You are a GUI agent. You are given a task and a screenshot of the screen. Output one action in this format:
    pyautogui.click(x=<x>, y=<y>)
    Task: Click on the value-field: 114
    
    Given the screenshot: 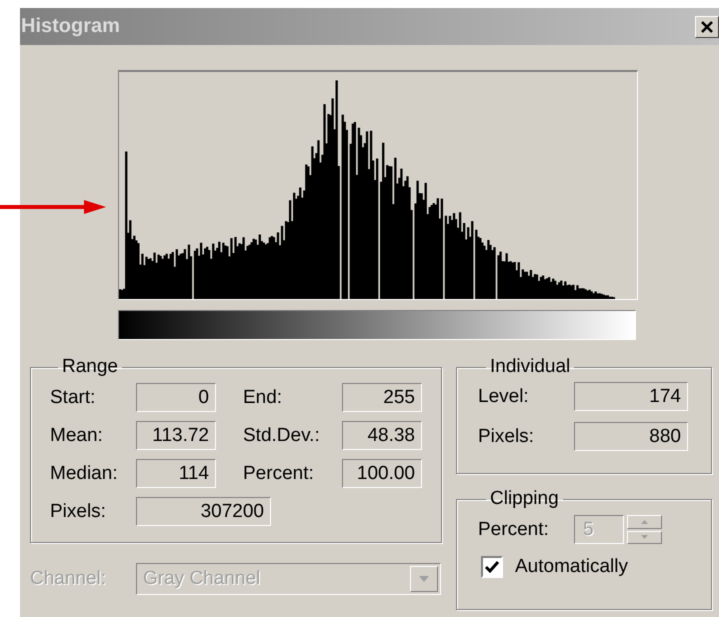 What is the action you would take?
    pyautogui.click(x=176, y=473)
    